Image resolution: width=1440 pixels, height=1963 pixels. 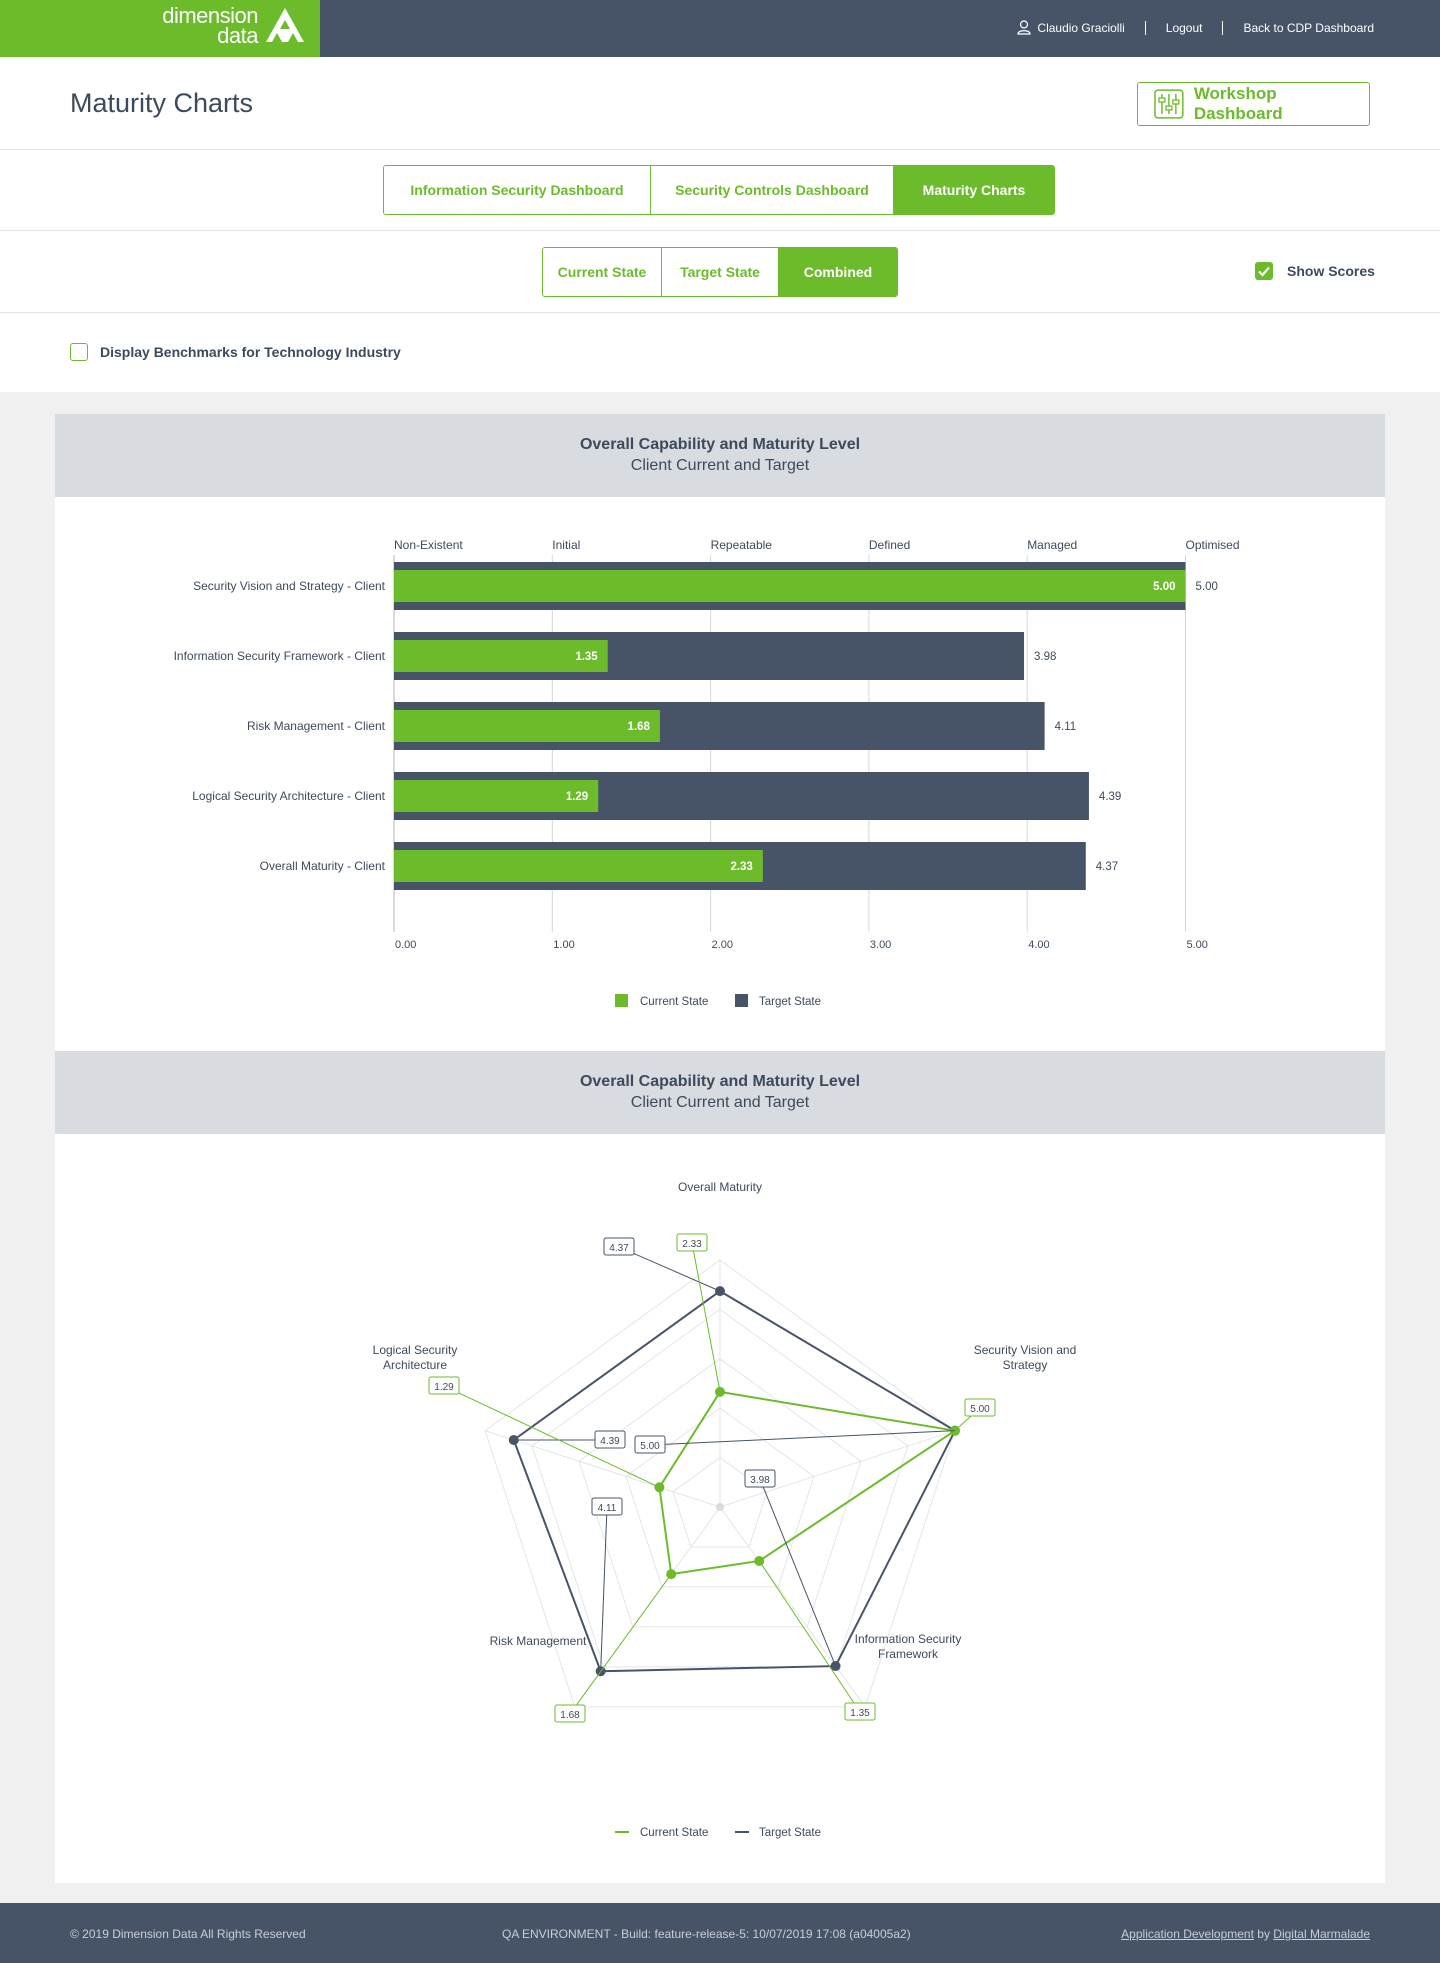 What do you see at coordinates (1197, 945) in the screenshot?
I see `x-tick-label: 5.00` at bounding box center [1197, 945].